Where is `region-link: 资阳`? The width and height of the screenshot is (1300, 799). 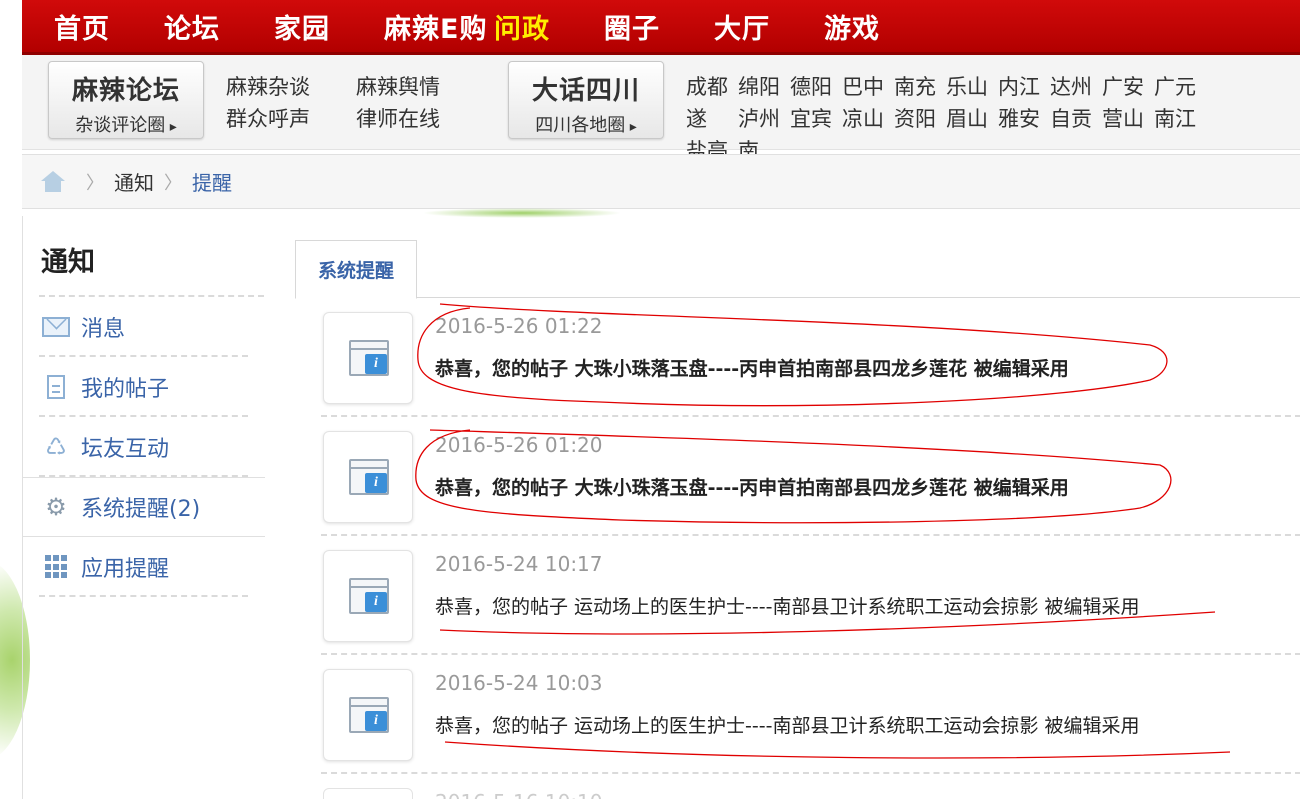
region-link: 资阳 is located at coordinates (915, 119).